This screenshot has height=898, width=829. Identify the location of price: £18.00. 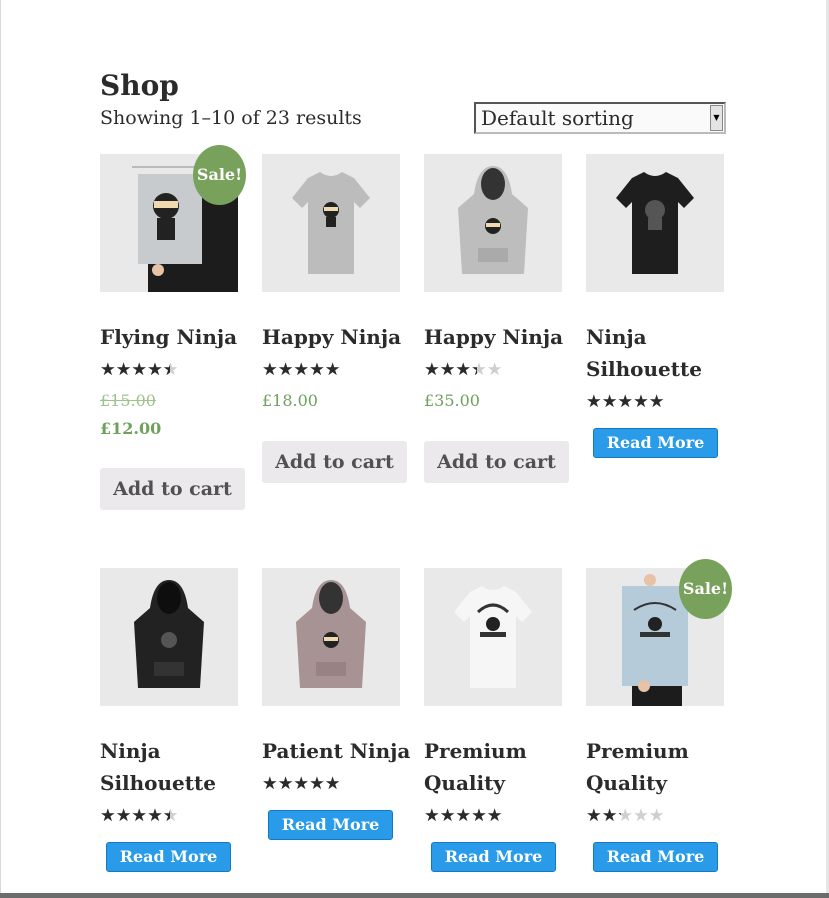
(290, 400).